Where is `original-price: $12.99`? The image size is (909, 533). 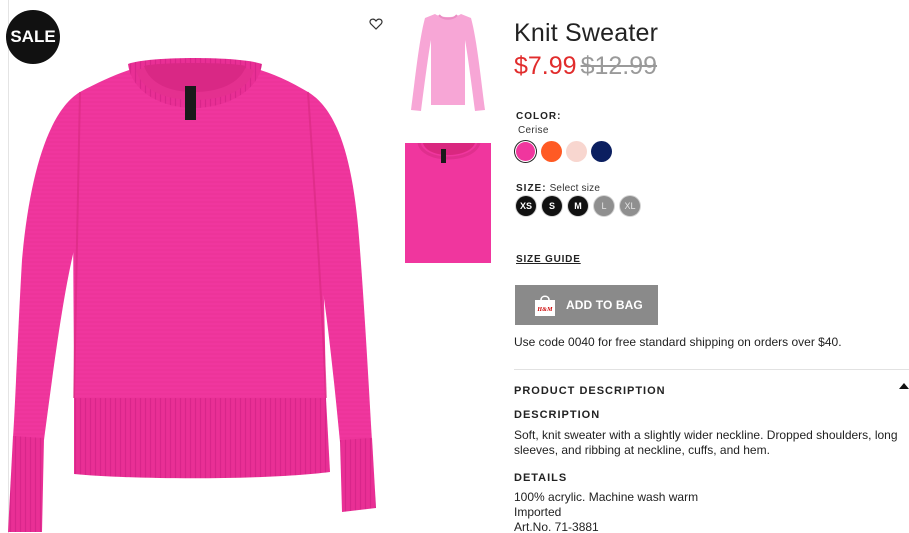
original-price: $12.99 is located at coordinates (619, 66).